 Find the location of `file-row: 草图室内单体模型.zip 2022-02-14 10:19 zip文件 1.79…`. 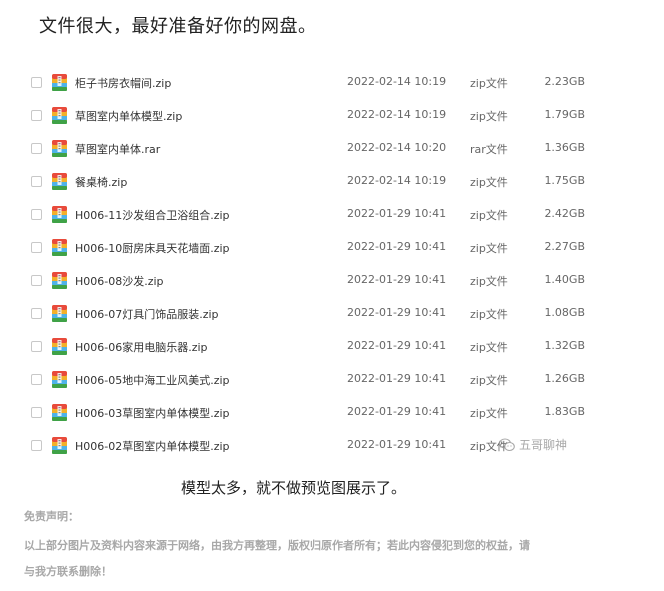

file-row: 草图室内单体模型.zip 2022-02-14 10:19 zip文件 1.79… is located at coordinates (310, 116).